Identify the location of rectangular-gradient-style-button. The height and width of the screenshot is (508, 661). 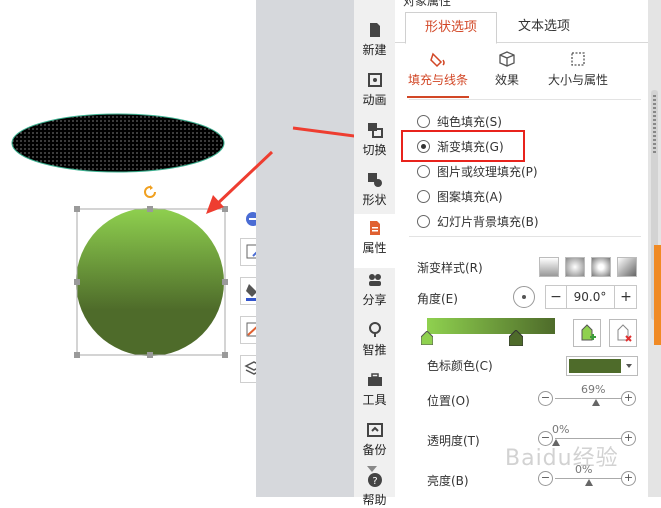
(601, 267).